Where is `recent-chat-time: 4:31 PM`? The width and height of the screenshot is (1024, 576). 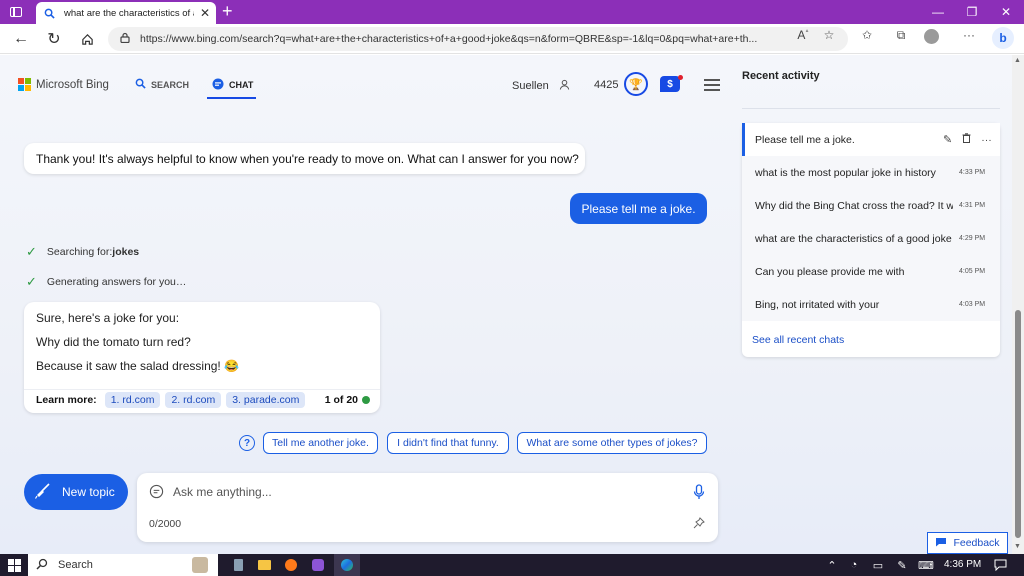 recent-chat-time: 4:31 PM is located at coordinates (972, 205).